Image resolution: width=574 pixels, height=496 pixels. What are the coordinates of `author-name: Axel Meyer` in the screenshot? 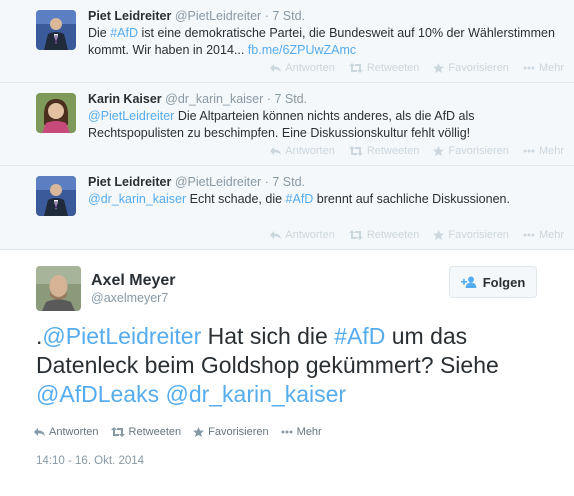 It's located at (133, 281).